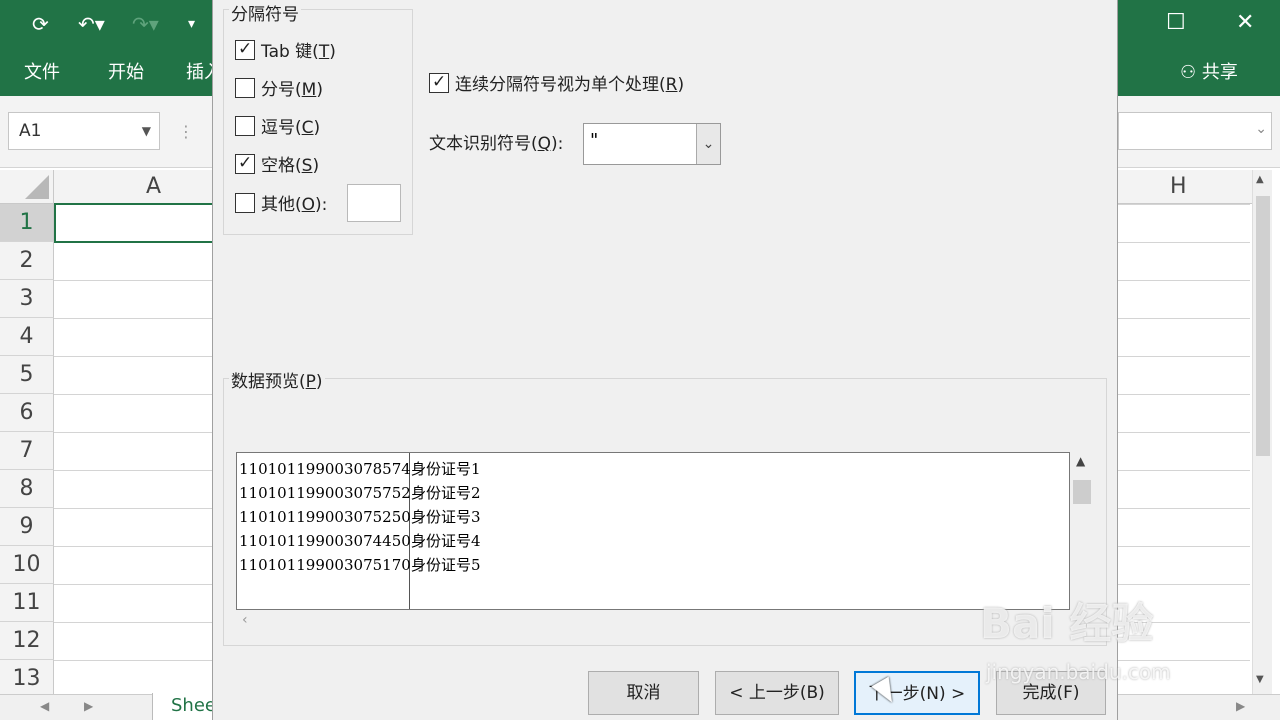 Image resolution: width=1280 pixels, height=720 pixels. Describe the element at coordinates (27, 413) in the screenshot. I see `row-header: 6` at that location.